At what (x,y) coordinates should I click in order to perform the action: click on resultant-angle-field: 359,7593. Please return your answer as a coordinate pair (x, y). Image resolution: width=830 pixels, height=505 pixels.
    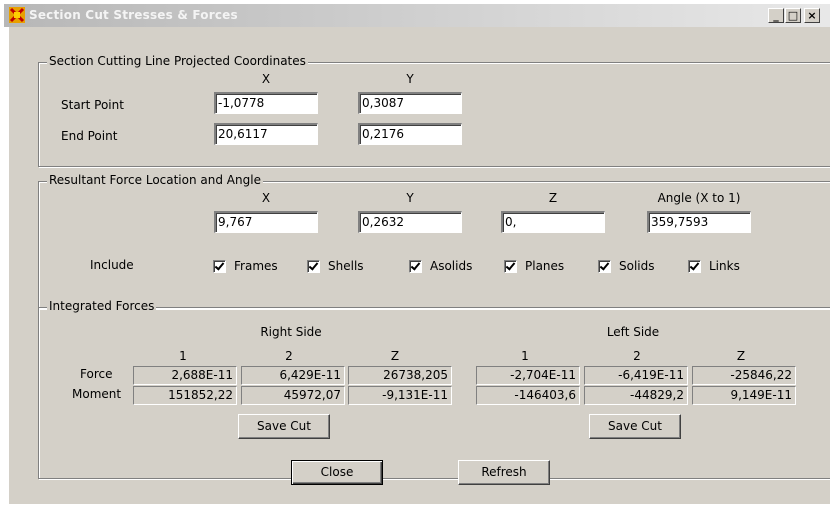
    Looking at the image, I should click on (699, 222).